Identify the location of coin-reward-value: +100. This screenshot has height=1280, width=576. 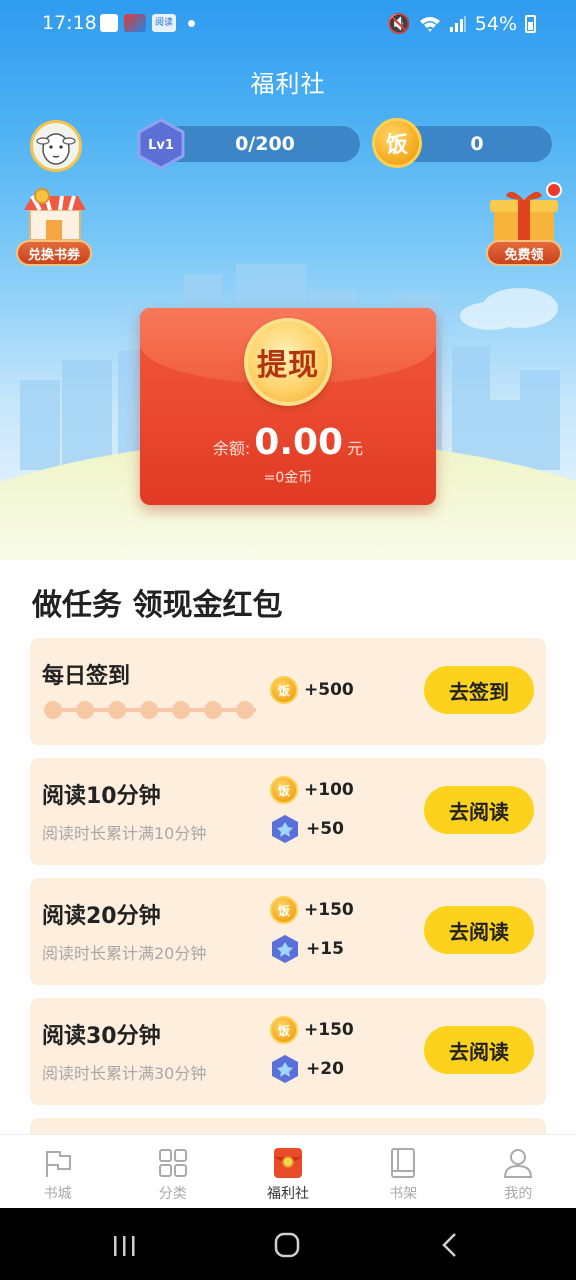
(329, 790).